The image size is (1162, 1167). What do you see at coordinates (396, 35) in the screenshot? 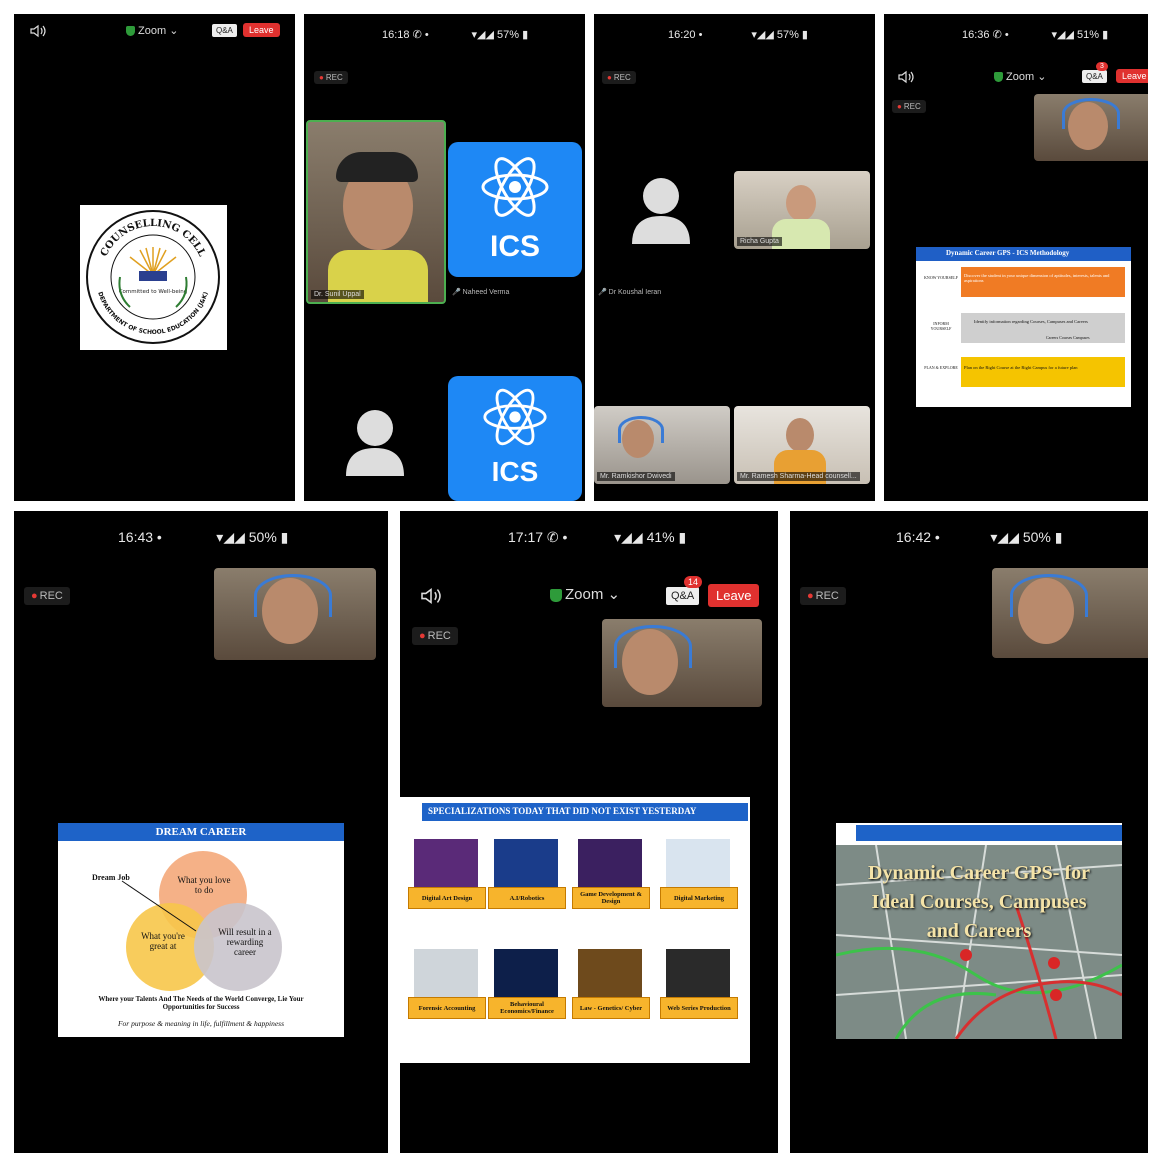
I see `status-time: 16:18` at bounding box center [396, 35].